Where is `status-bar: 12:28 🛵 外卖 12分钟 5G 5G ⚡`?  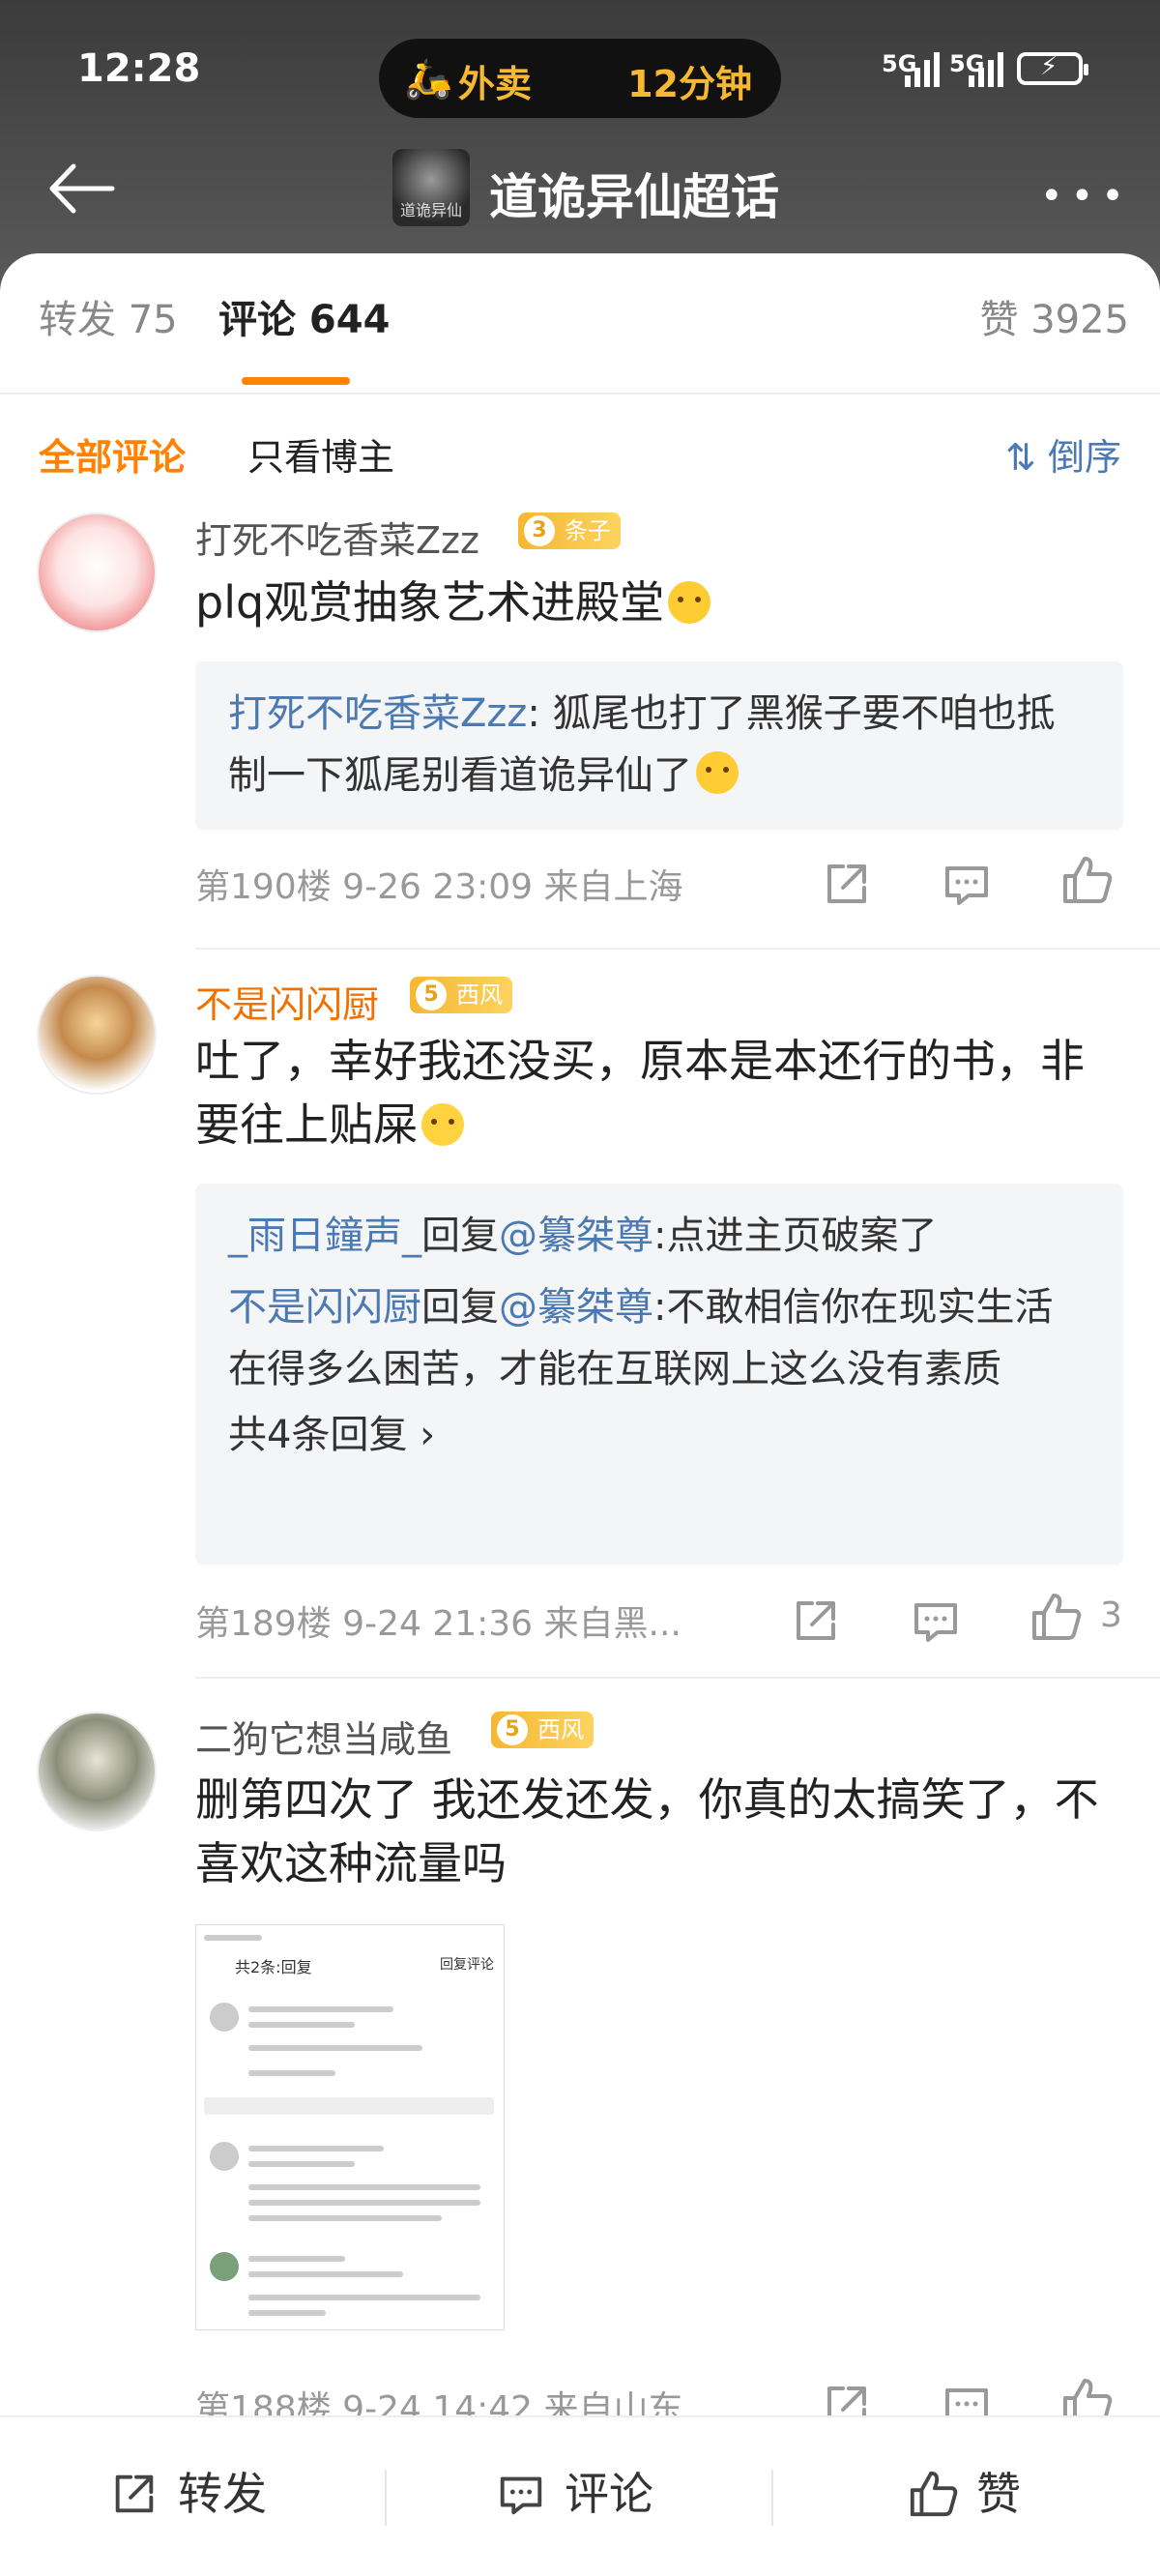
status-bar: 12:28 🛵 外卖 12分钟 5G 5G ⚡ is located at coordinates (580, 78).